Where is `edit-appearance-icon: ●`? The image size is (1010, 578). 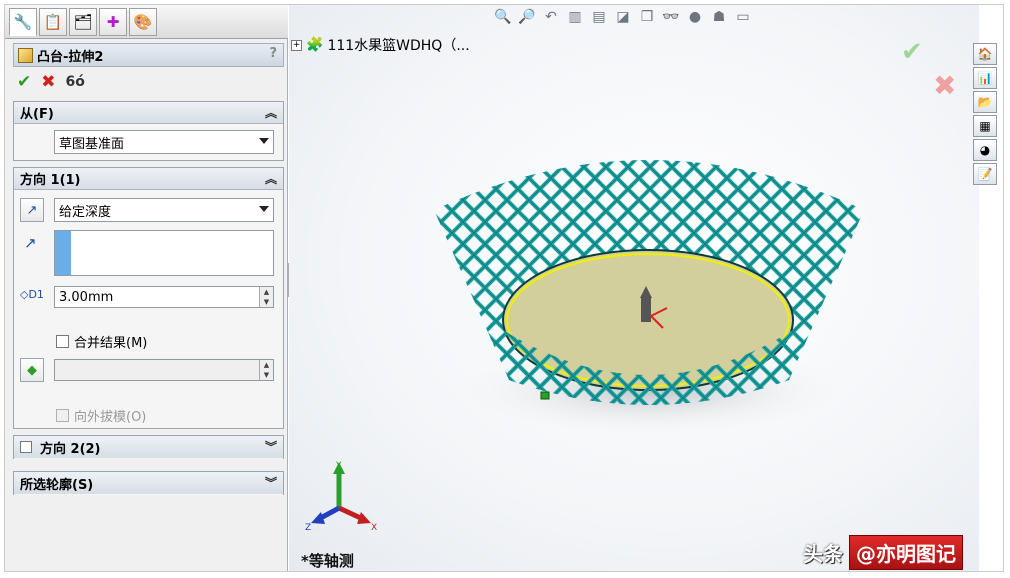 edit-appearance-icon: ● is located at coordinates (695, 17).